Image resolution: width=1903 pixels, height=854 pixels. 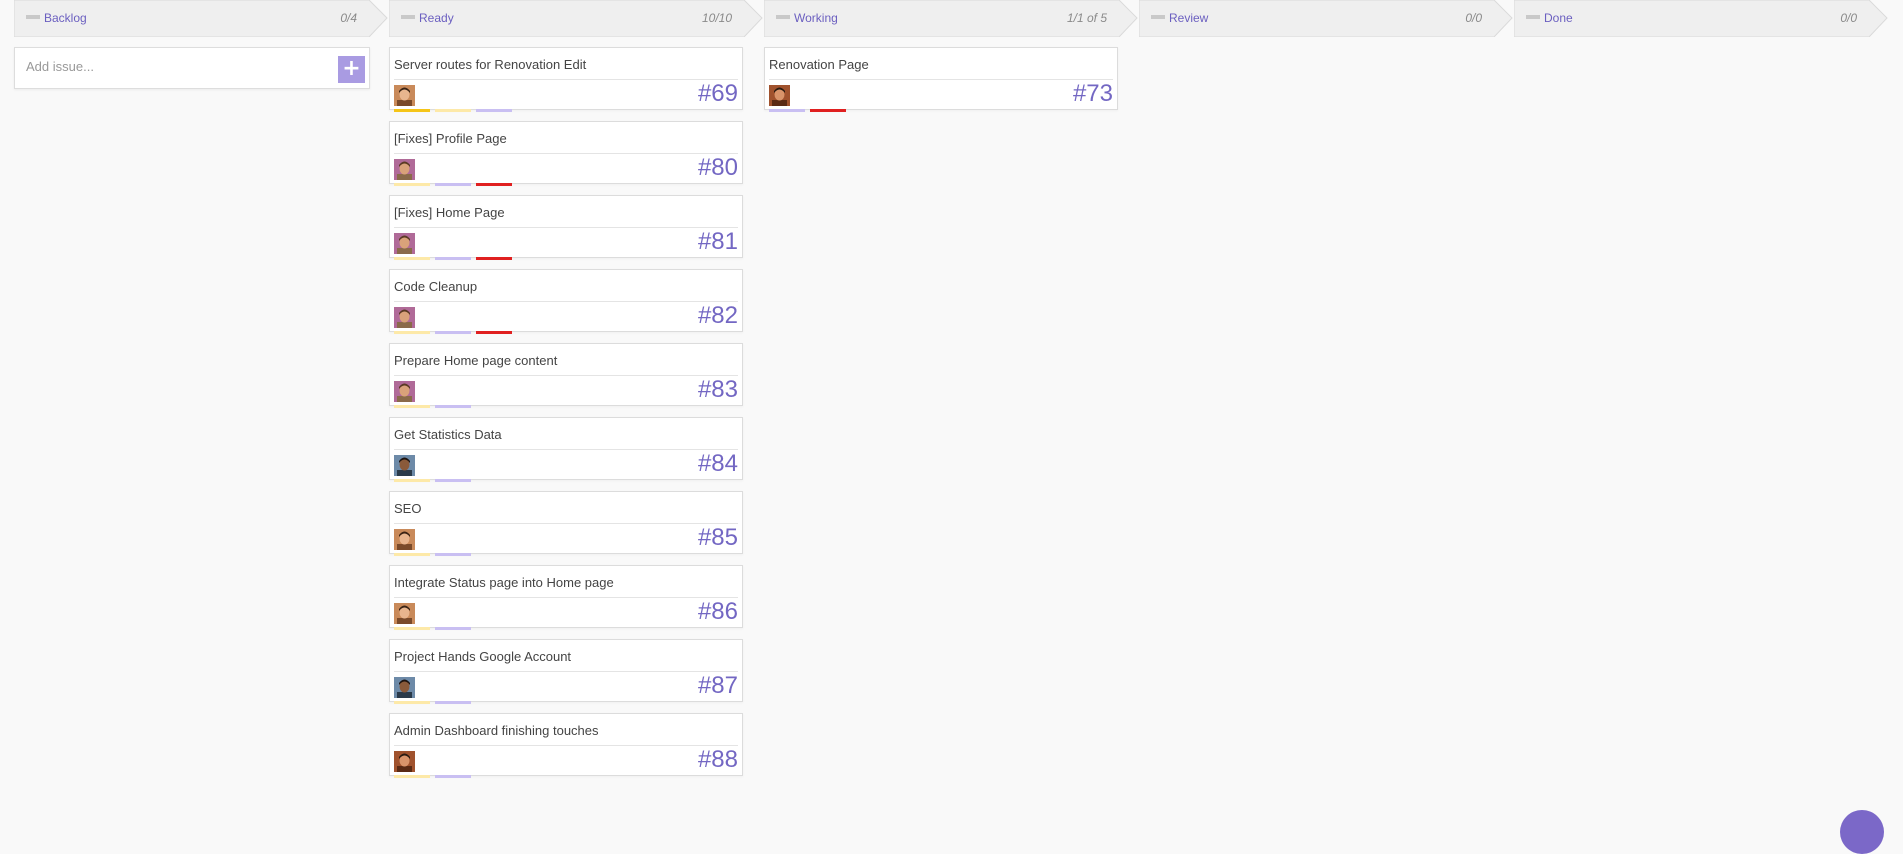 I want to click on issue-number: #81, so click(x=718, y=242).